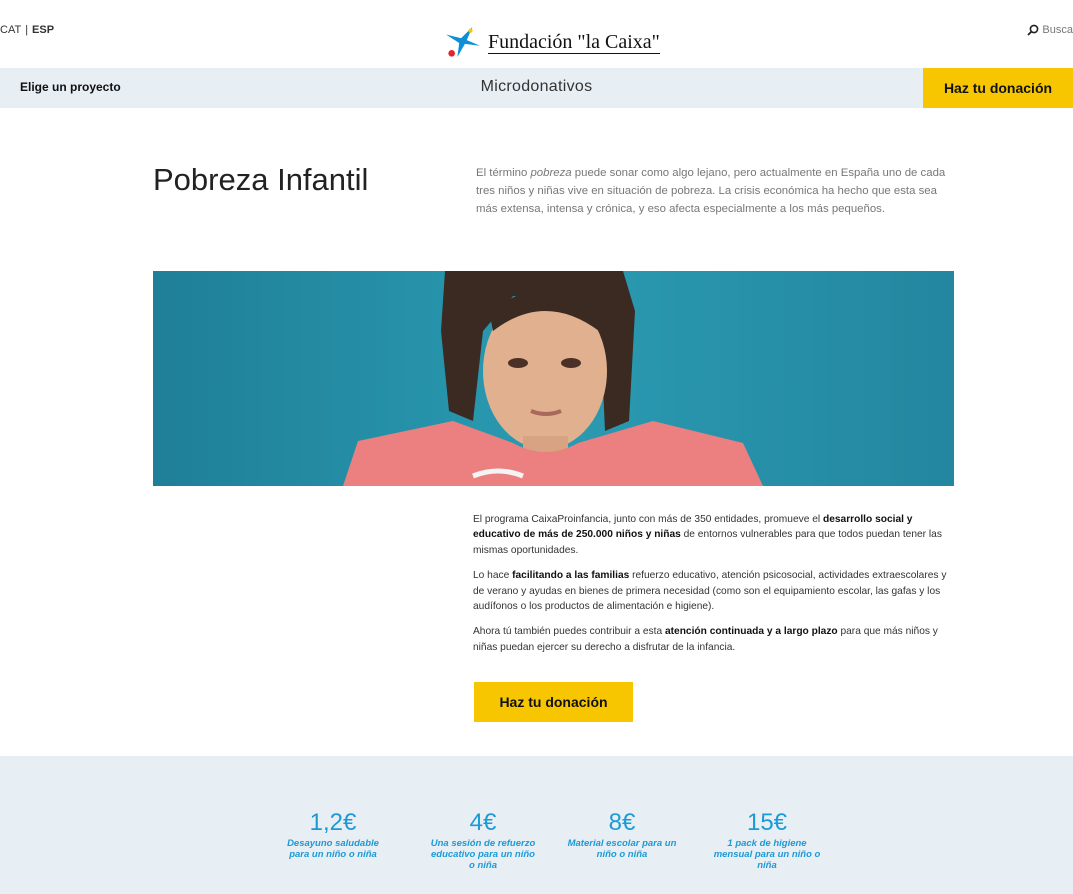 The height and width of the screenshot is (894, 1073). Describe the element at coordinates (463, 42) in the screenshot. I see `caixa-star-icon` at that location.